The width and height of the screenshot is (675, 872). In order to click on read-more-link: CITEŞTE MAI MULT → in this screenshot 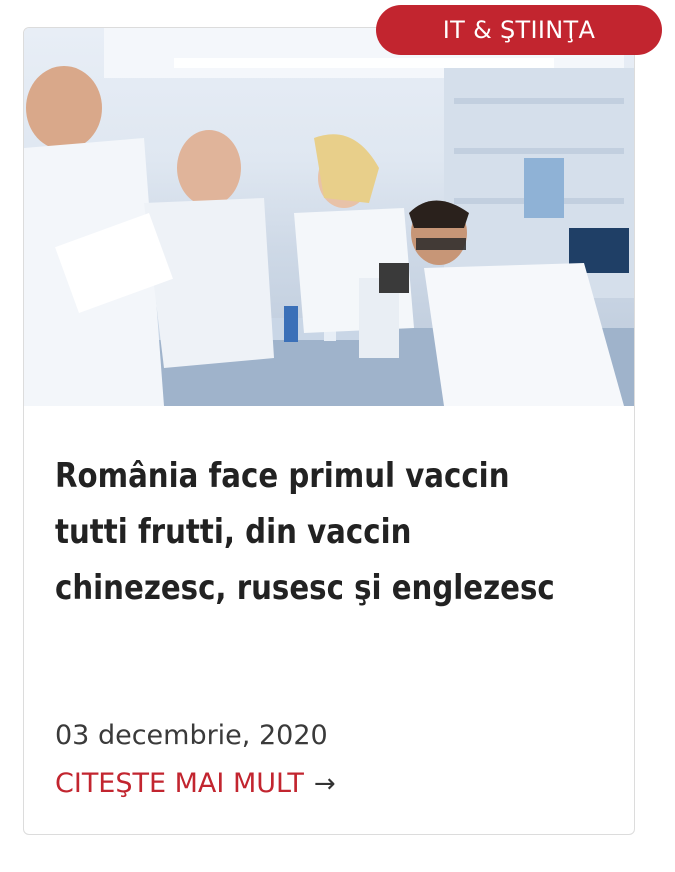, I will do `click(195, 784)`.